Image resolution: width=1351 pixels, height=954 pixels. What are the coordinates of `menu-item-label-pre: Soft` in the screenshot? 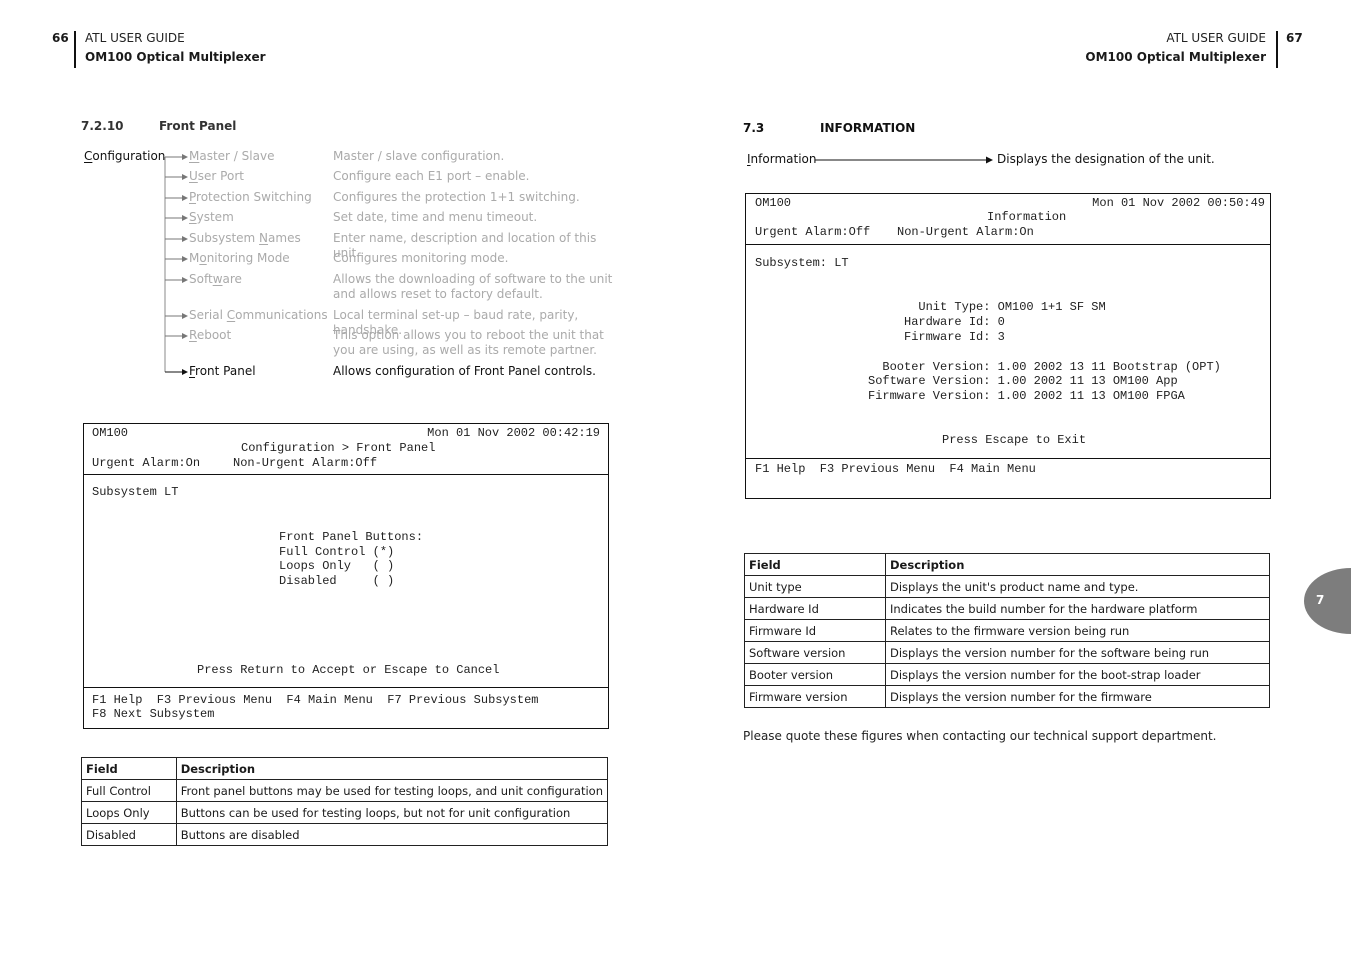 It's located at (201, 279).